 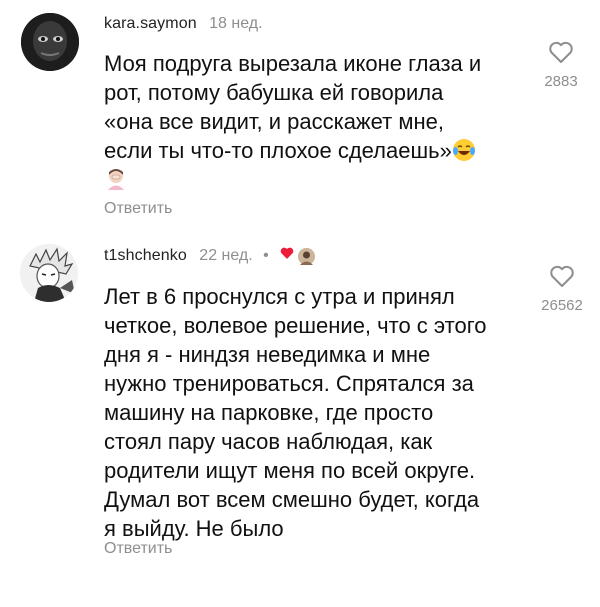 I want to click on comment-meta: kara.saymon 18 нед., so click(x=183, y=24).